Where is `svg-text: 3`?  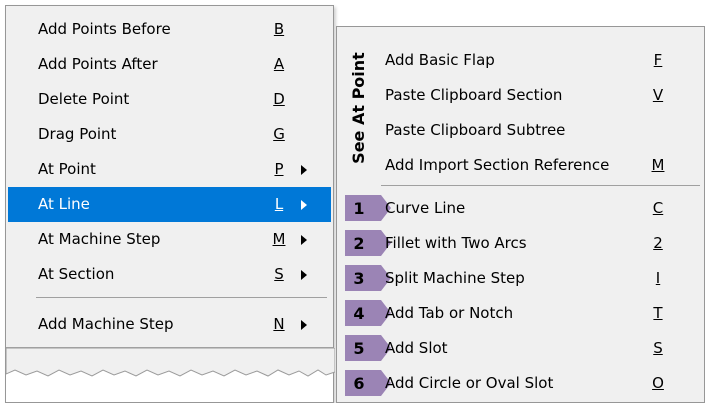 svg-text: 3 is located at coordinates (358, 278).